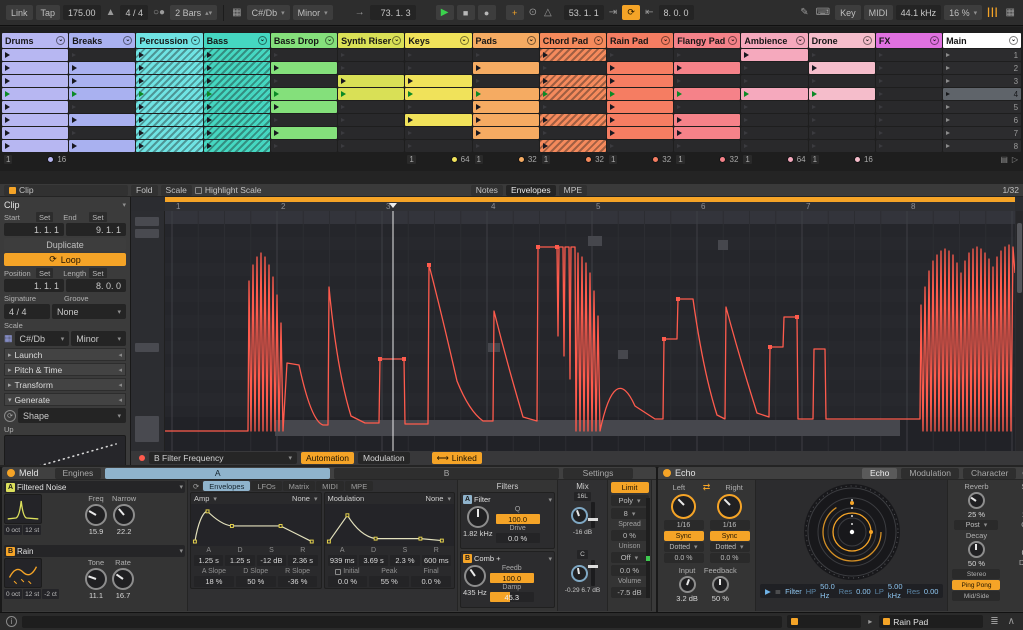 This screenshot has width=1023, height=630. Describe the element at coordinates (405, 560) in the screenshot. I see `mod-sustain: 2.3 %` at that location.